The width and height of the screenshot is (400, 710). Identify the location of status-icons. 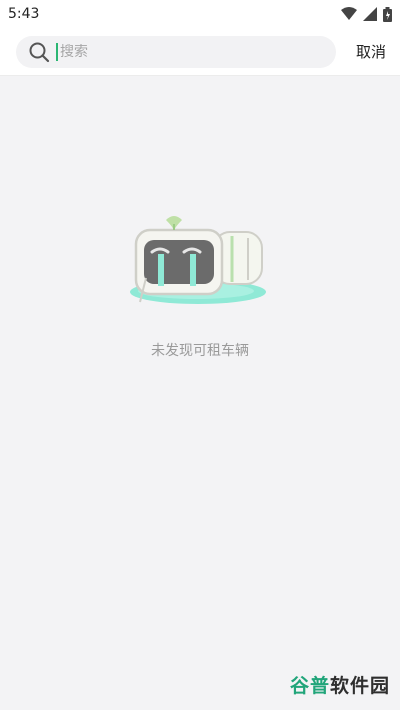
(366, 14).